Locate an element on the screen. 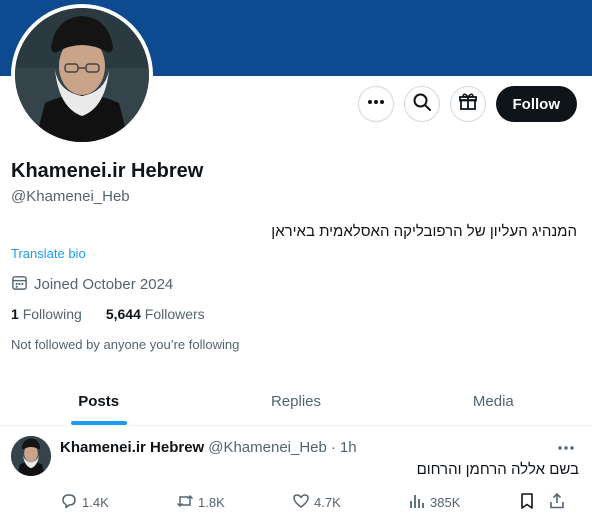 This screenshot has width=592, height=521. following-label: Following is located at coordinates (52, 314).